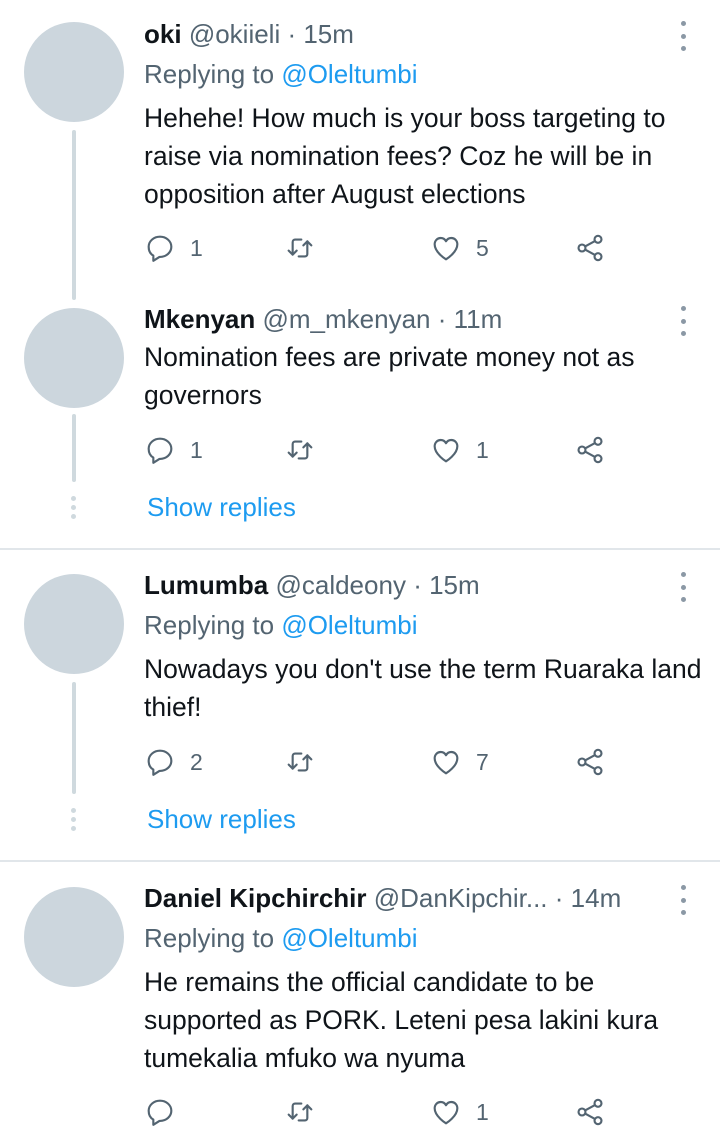 The width and height of the screenshot is (720, 1135). I want to click on author-name: oki, so click(163, 34).